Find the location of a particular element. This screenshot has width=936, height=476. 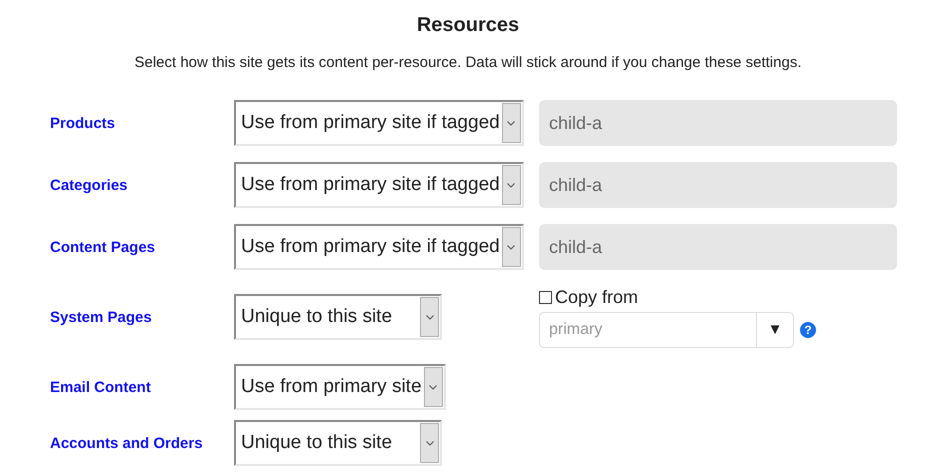

dropdown: Use from primary site is located at coordinates (340, 387).